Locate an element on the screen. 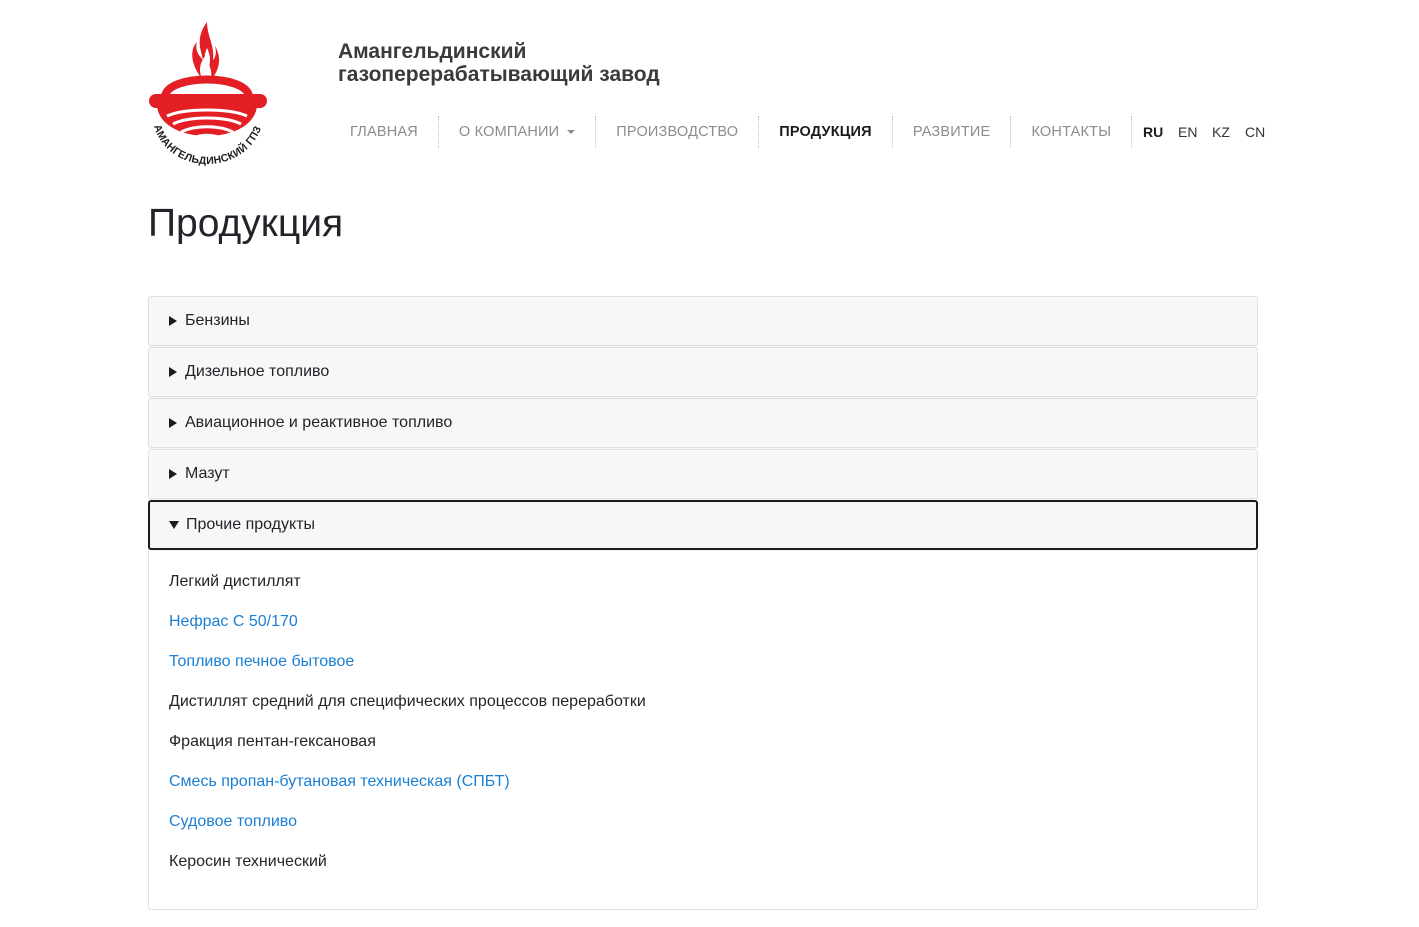 The width and height of the screenshot is (1419, 927). nav-item-development: РАЗВИТИЕ is located at coordinates (952, 132).